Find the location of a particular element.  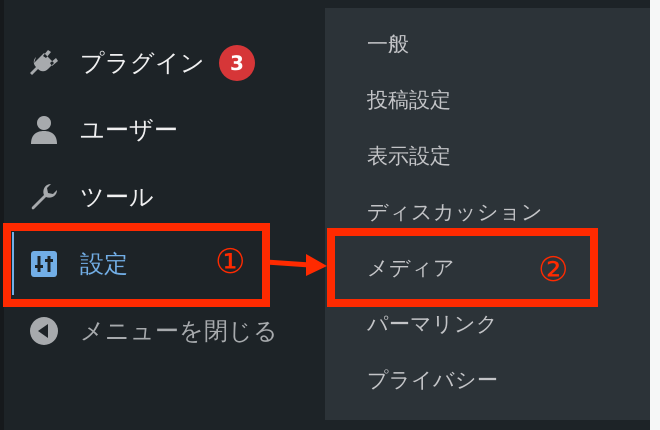

count-badge: 3 is located at coordinates (237, 62).